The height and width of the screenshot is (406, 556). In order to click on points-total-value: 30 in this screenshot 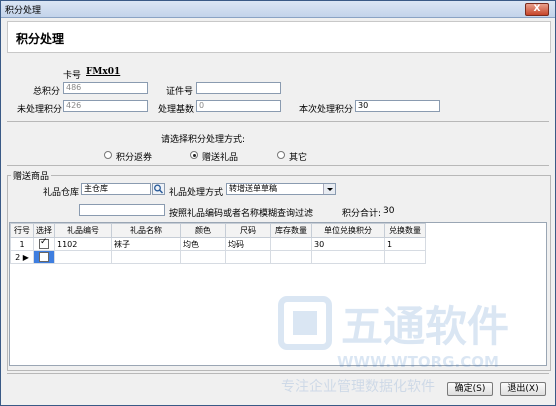, I will do `click(389, 211)`.